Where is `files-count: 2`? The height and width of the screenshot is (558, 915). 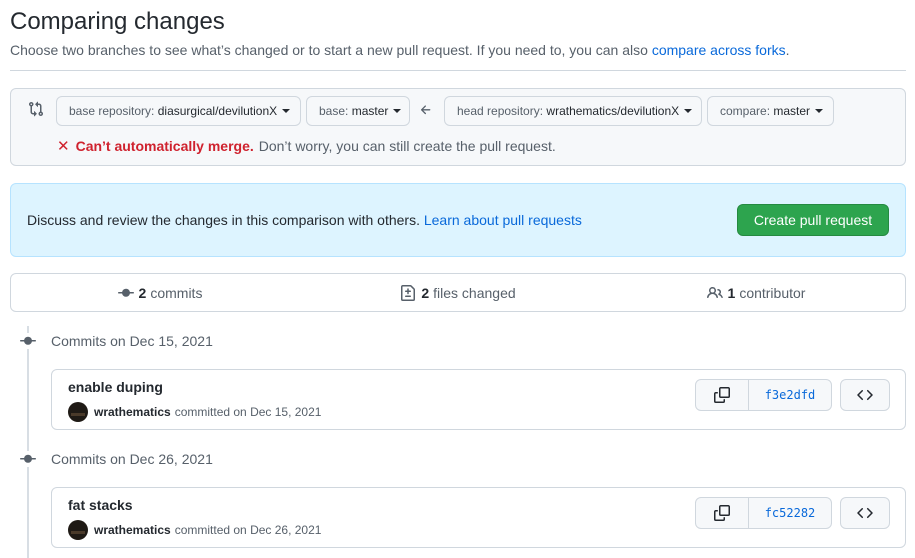 files-count: 2 is located at coordinates (425, 292).